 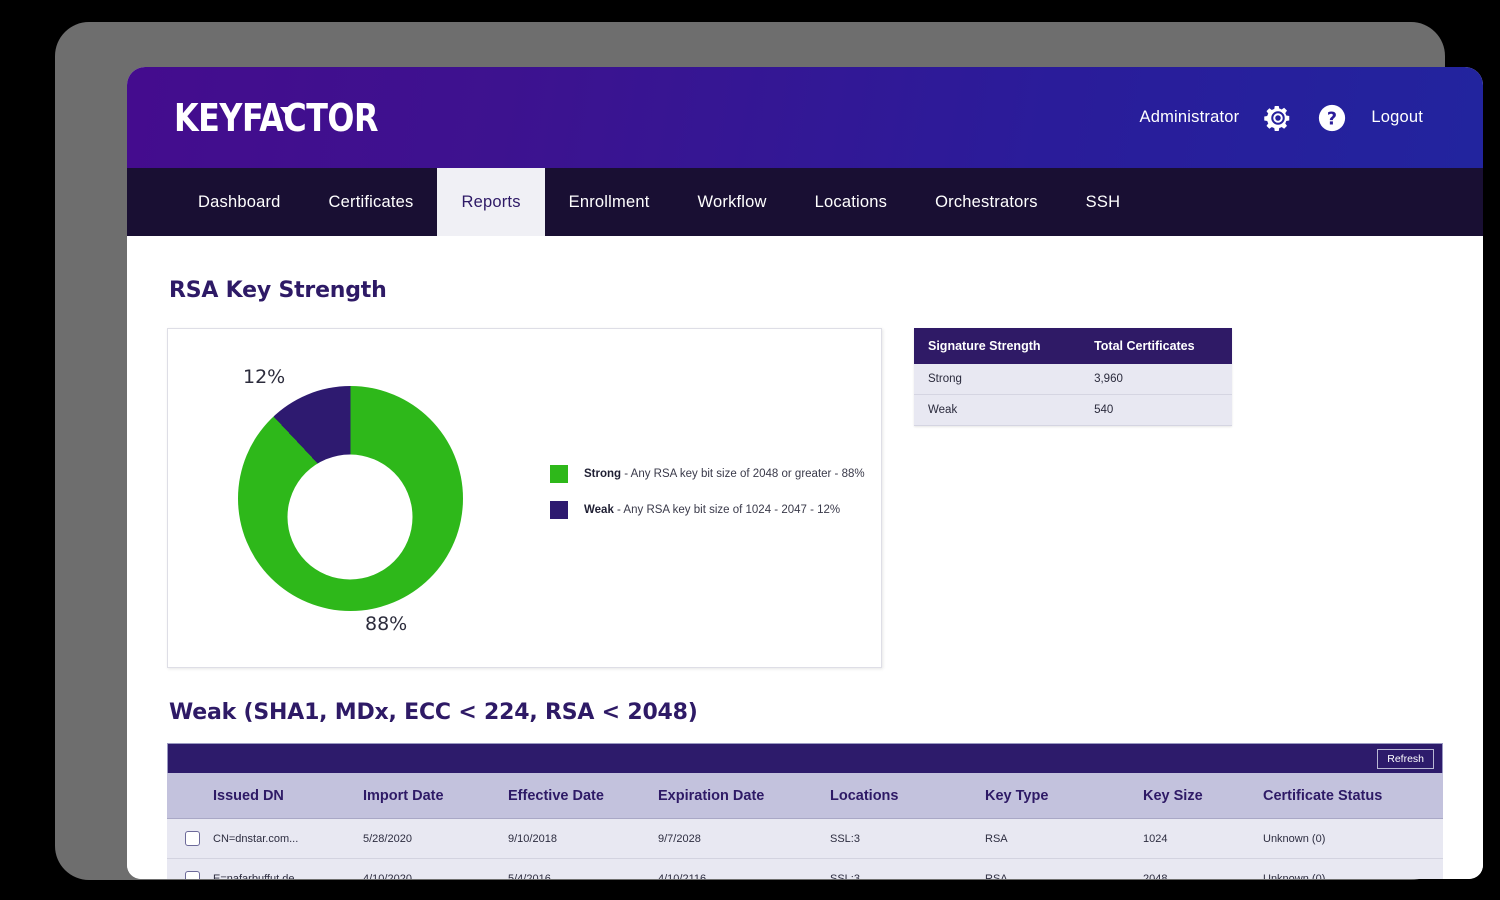 What do you see at coordinates (1353, 796) in the screenshot?
I see `grid-col-certificate-status: Certificate Status` at bounding box center [1353, 796].